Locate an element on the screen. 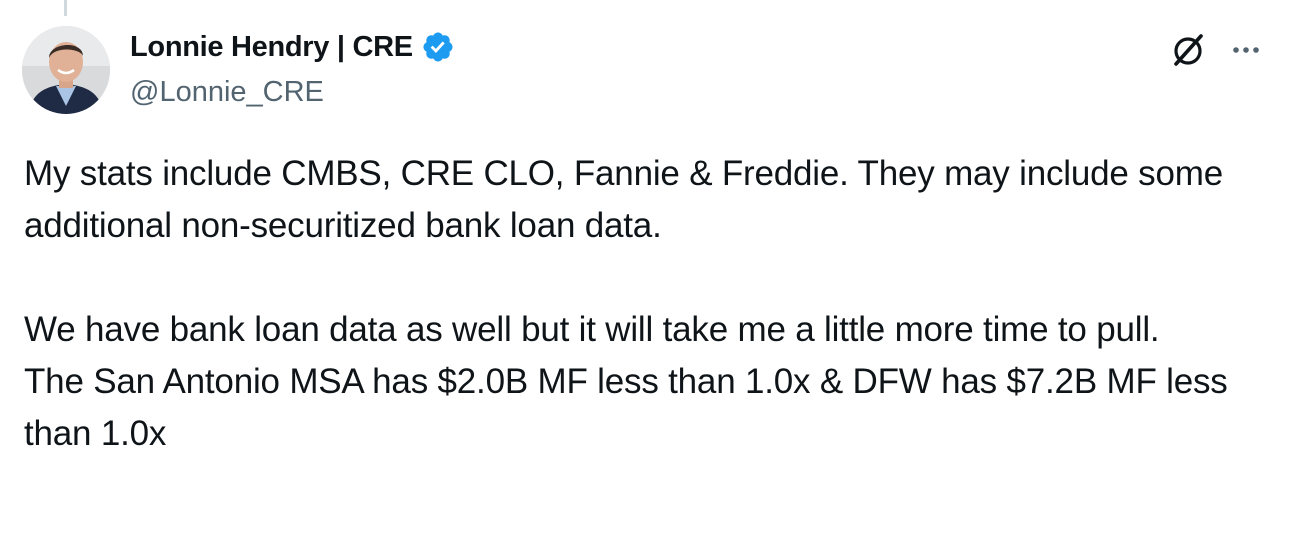 This screenshot has height=534, width=1294. avatar is located at coordinates (66, 70).